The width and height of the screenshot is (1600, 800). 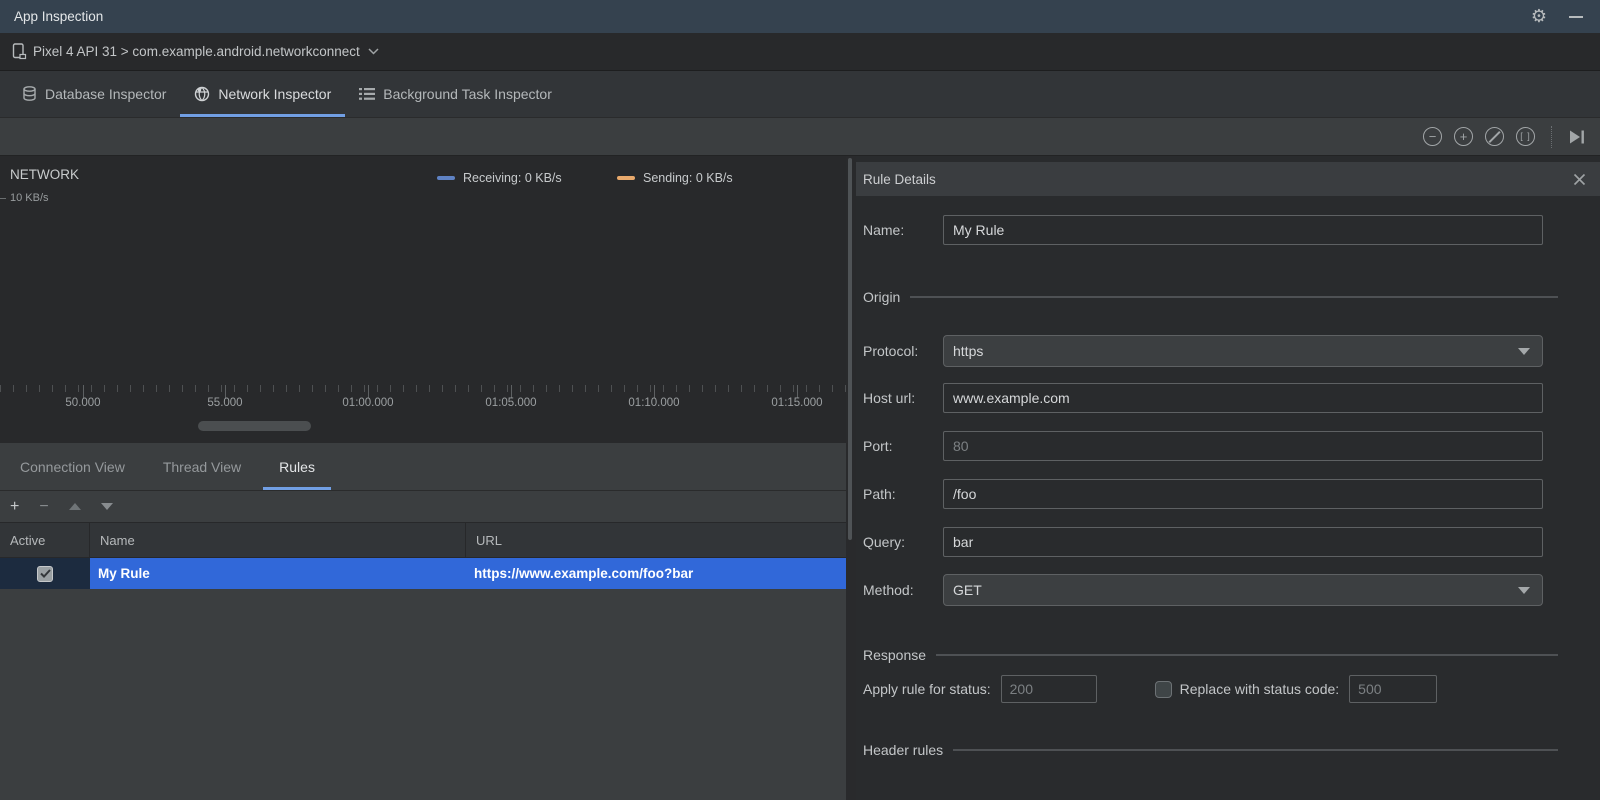 What do you see at coordinates (45, 540) in the screenshot?
I see `column-header-active: Active` at bounding box center [45, 540].